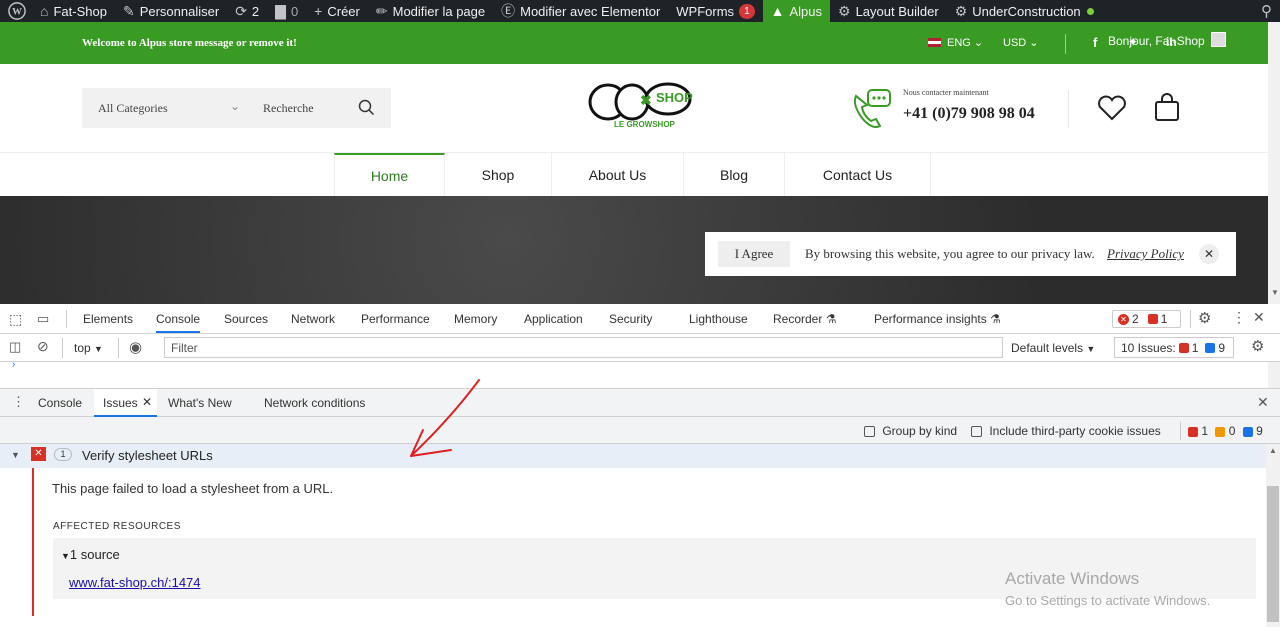  What do you see at coordinates (88, 348) in the screenshot?
I see `context-selector: top ▼` at bounding box center [88, 348].